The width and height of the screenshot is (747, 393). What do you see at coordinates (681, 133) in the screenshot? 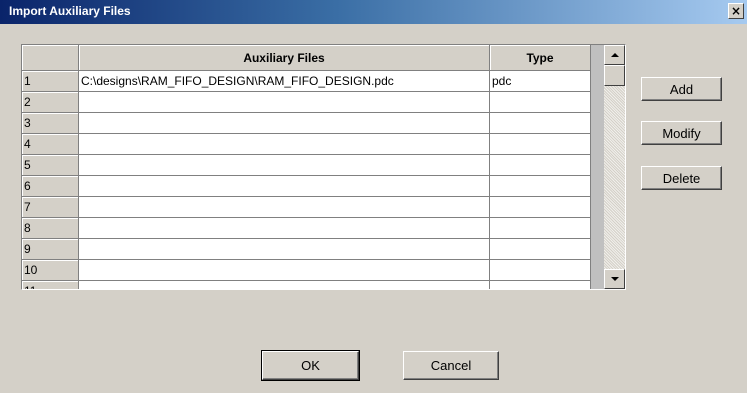
I see `modify-button: Modify` at bounding box center [681, 133].